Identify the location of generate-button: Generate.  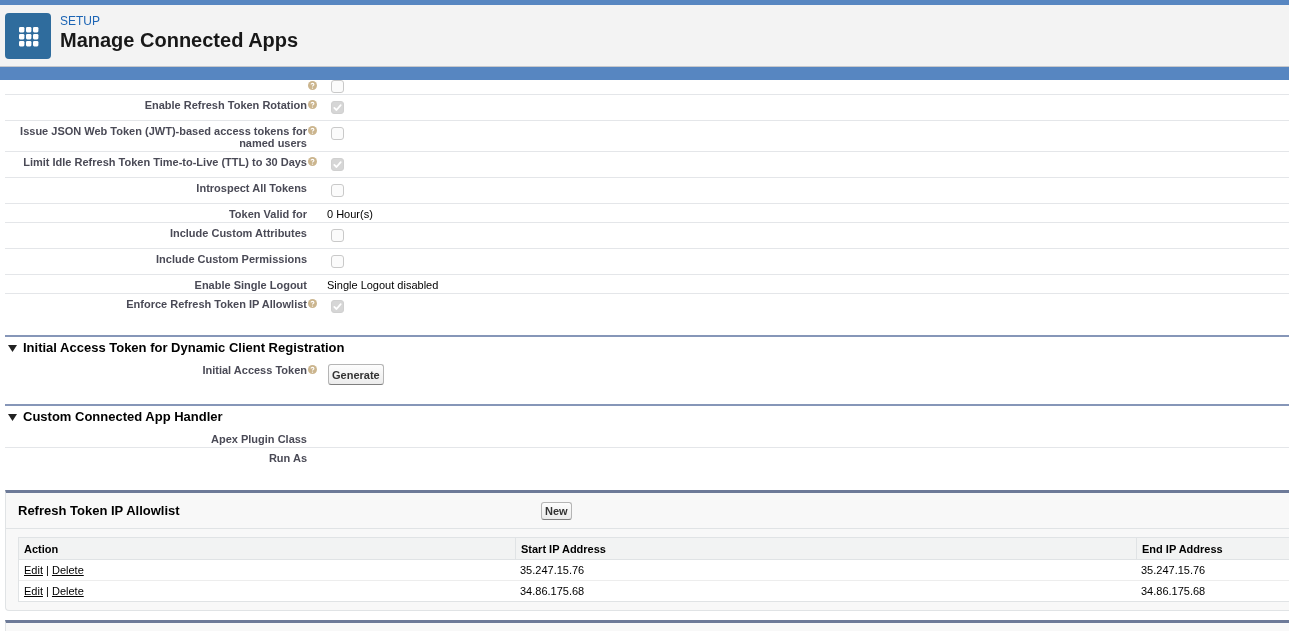
(356, 374).